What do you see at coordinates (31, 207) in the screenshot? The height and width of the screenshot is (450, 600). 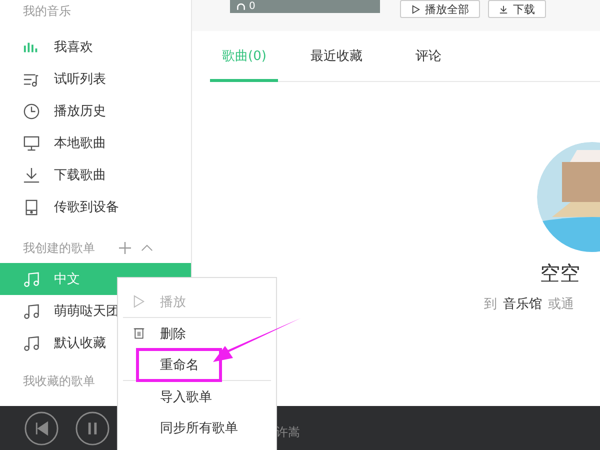 I see `device-icon` at bounding box center [31, 207].